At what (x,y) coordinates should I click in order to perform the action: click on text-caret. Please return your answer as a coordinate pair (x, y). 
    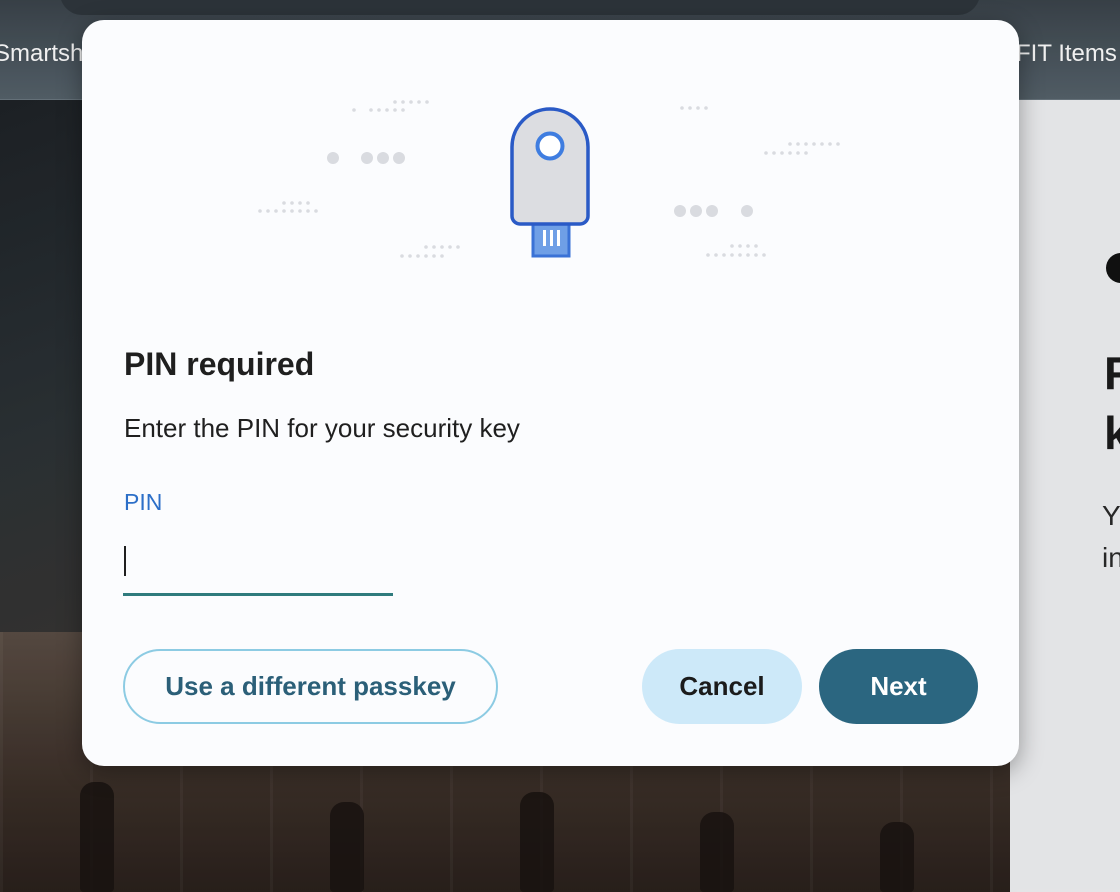
    Looking at the image, I should click on (125, 561).